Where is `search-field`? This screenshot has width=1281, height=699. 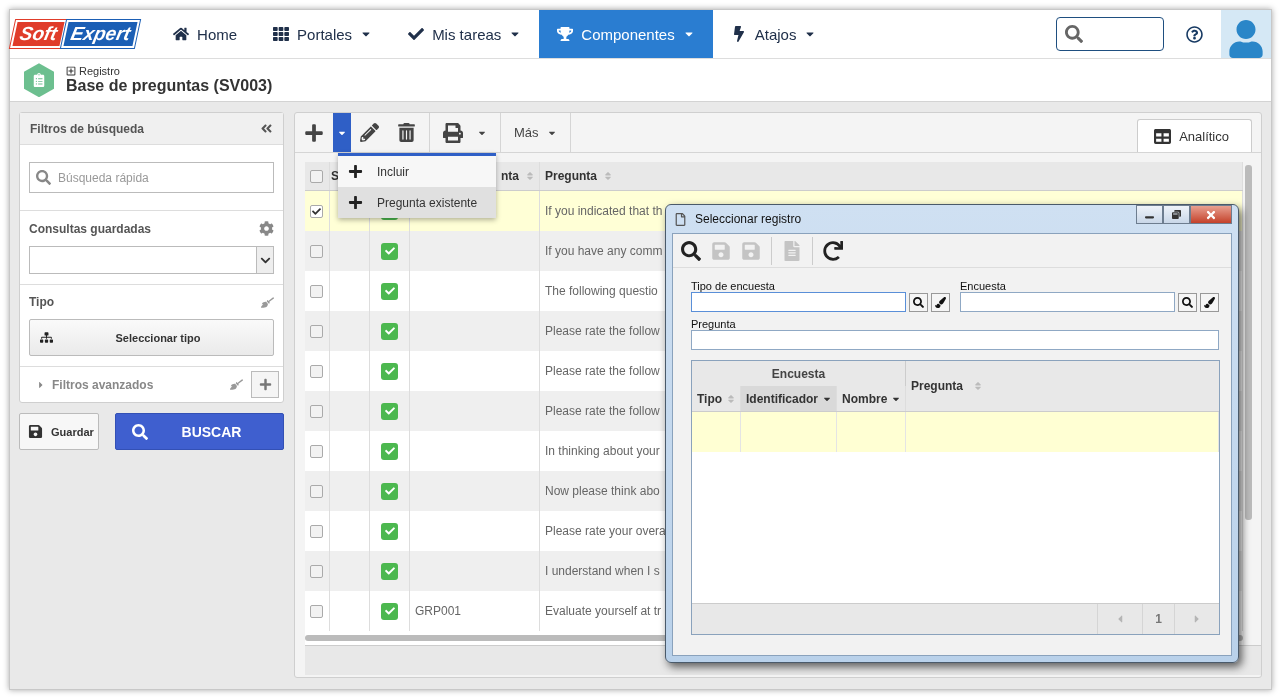
search-field is located at coordinates (1110, 34).